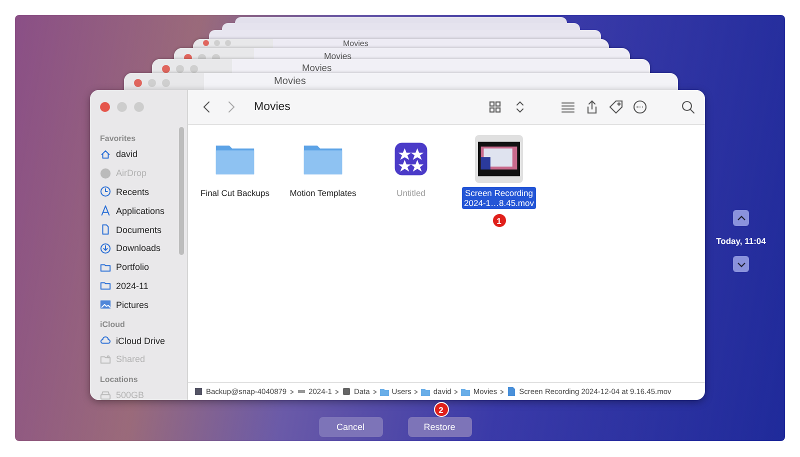  What do you see at coordinates (138, 210) in the screenshot?
I see `sidebar-item: Applications` at bounding box center [138, 210].